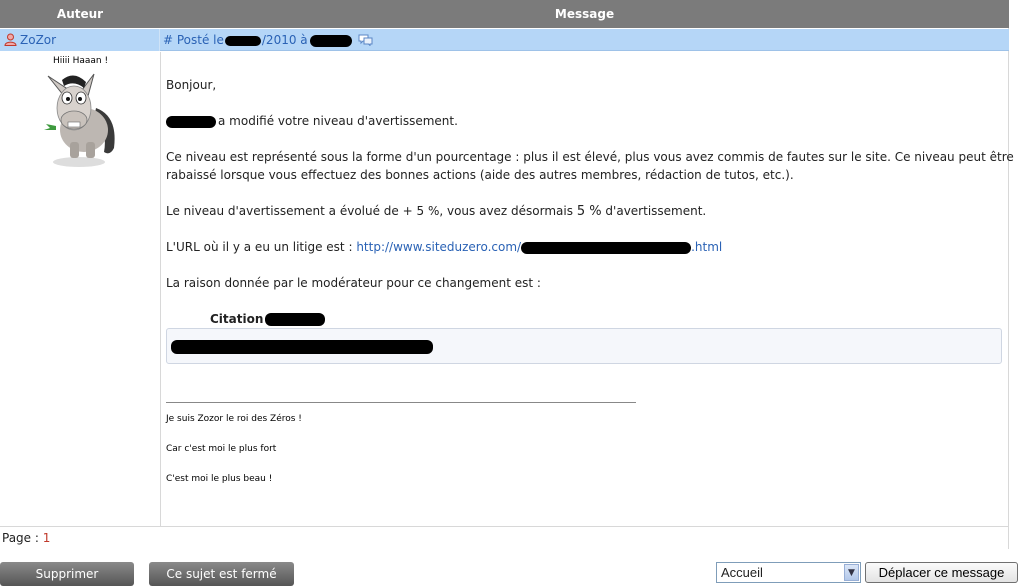 The height and width of the screenshot is (587, 1022). What do you see at coordinates (234, 419) in the screenshot?
I see `signature-line-1: Je suis Zozor le roi des Zéros !` at bounding box center [234, 419].